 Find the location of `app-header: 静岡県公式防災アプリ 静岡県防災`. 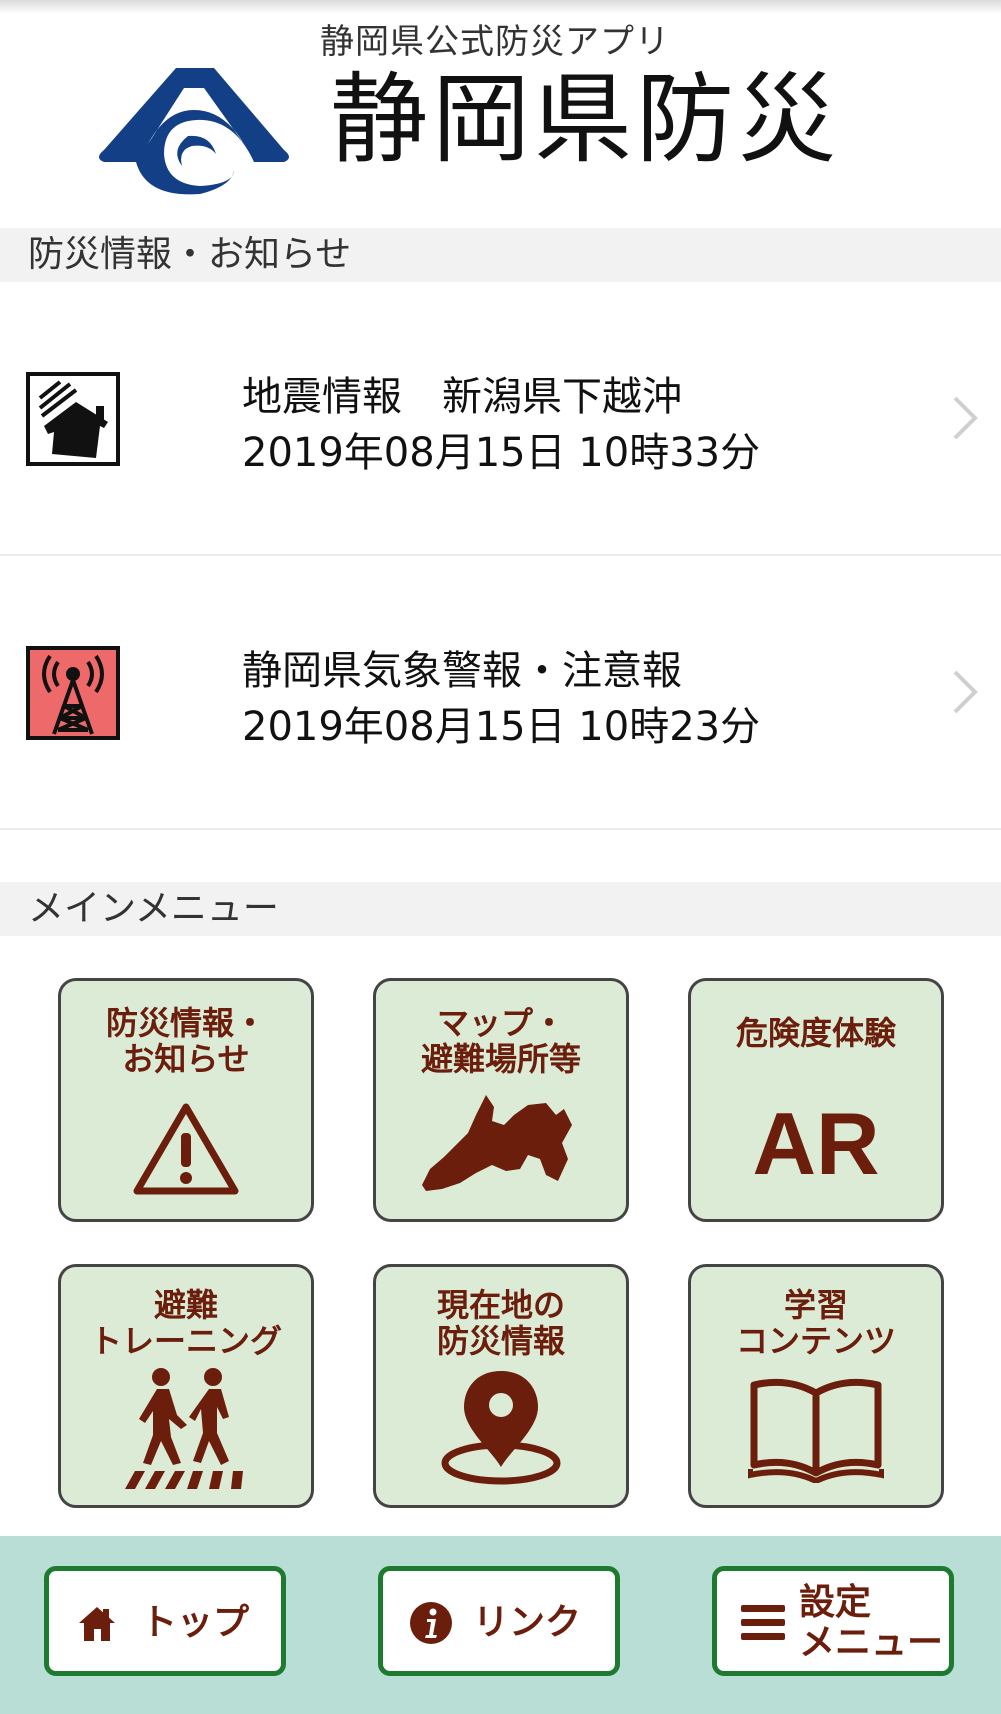

app-header: 静岡県公式防災アプリ 静岡県防災 is located at coordinates (500, 114).